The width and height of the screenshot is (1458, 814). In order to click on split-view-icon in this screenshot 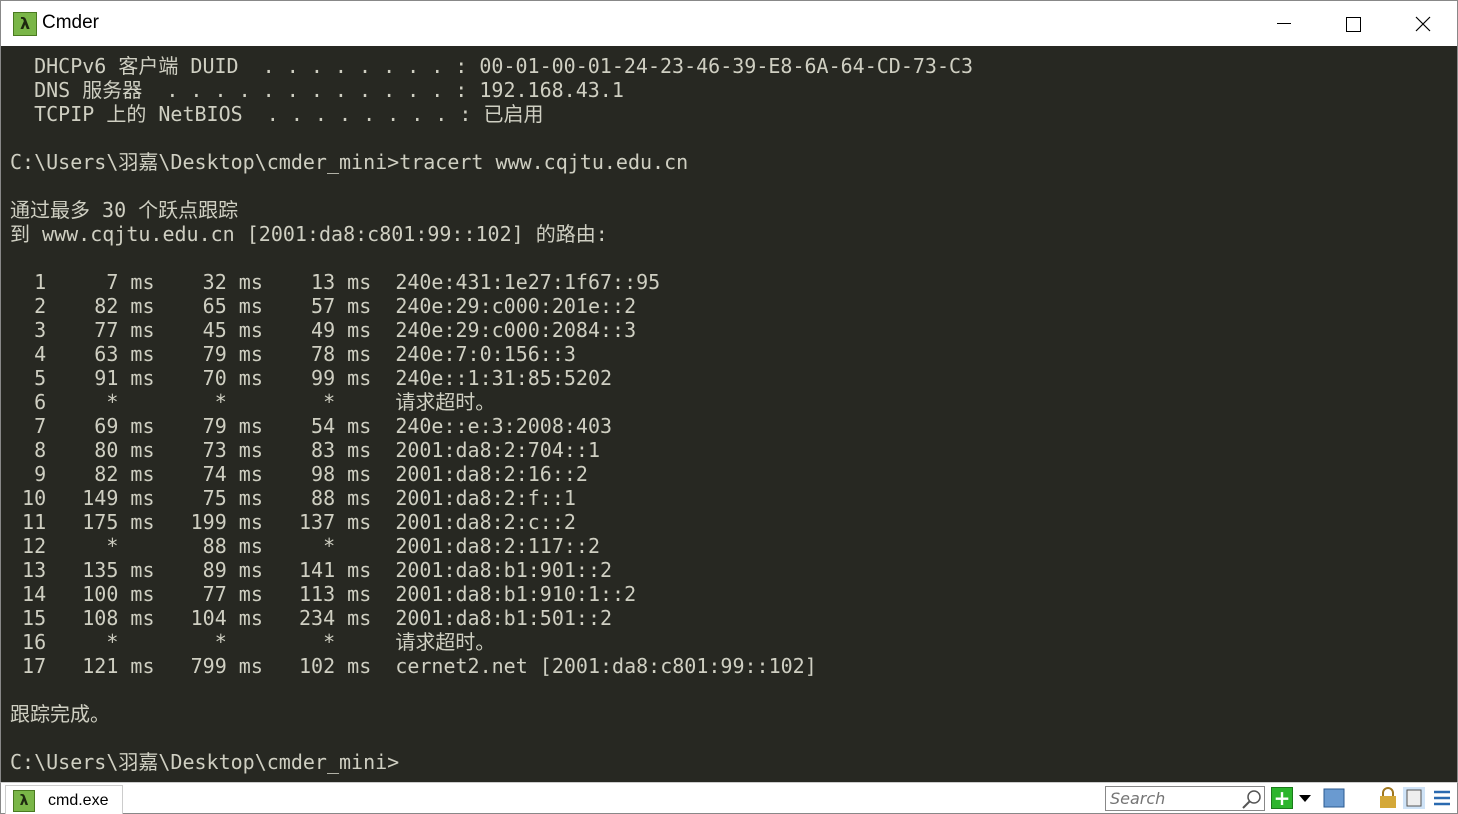, I will do `click(1414, 798)`.